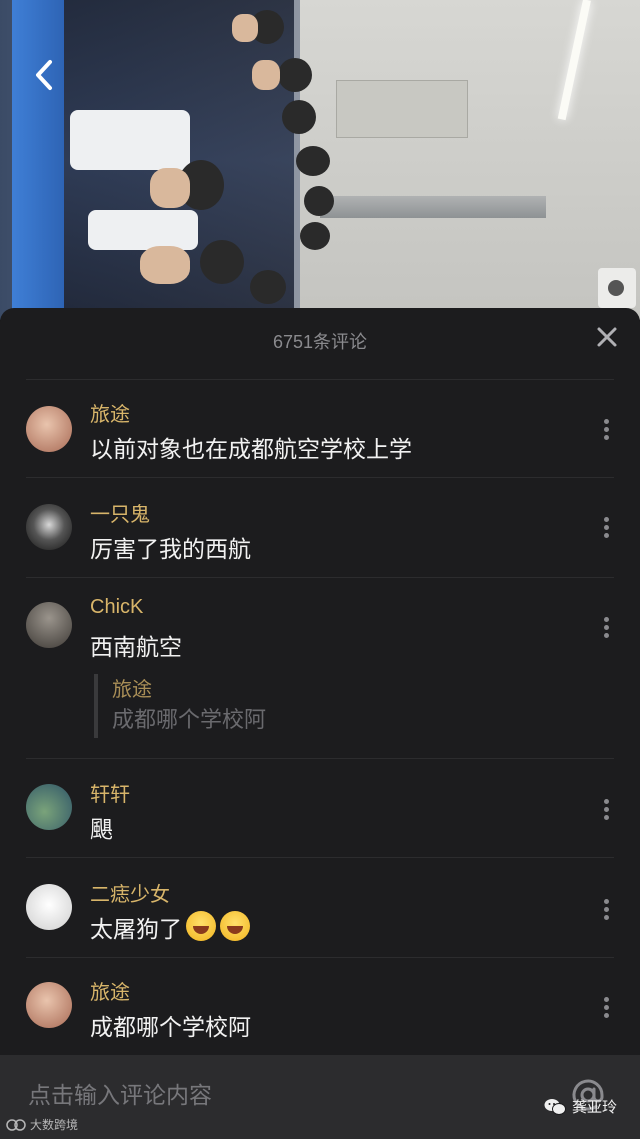 This screenshot has height=1139, width=640. I want to click on video-blue-pillar, so click(38, 160).